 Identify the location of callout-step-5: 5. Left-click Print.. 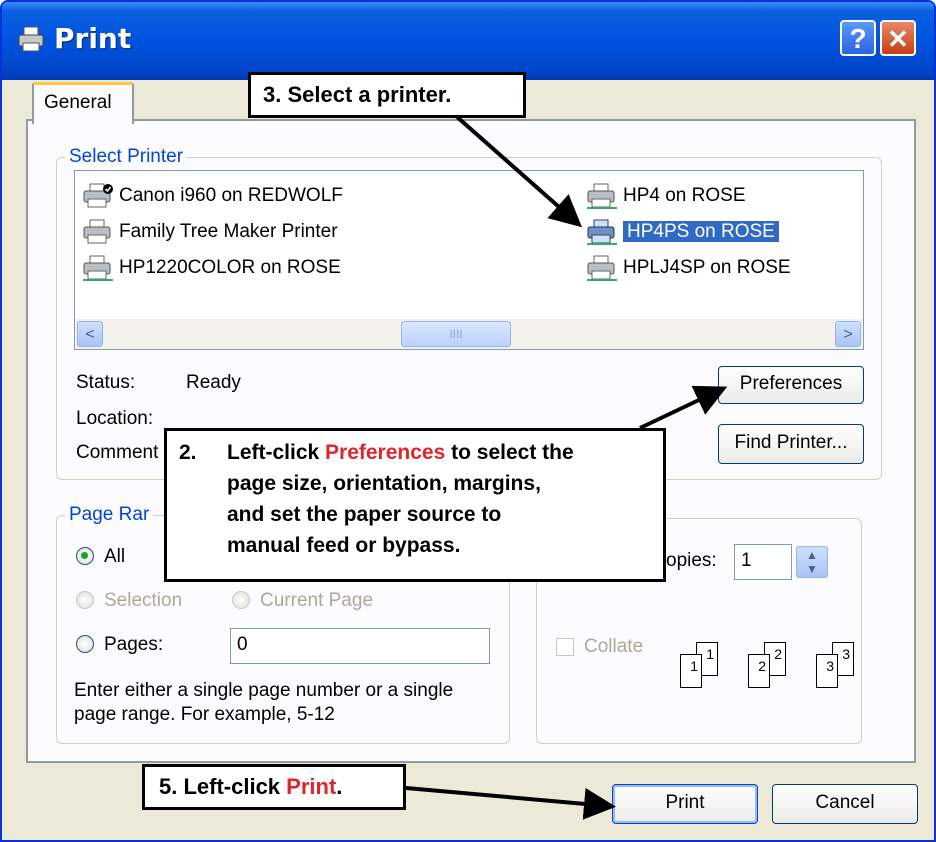
(274, 787).